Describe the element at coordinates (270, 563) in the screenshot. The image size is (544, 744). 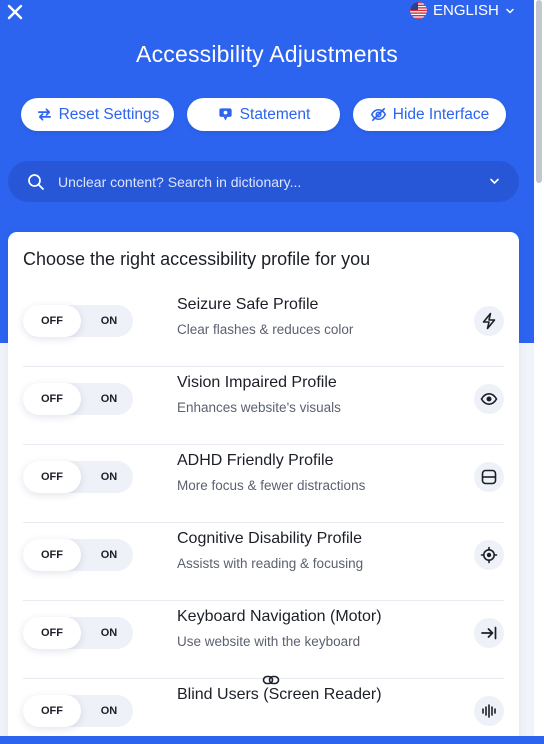
I see `profile-description: Assists with reading & focusing` at that location.